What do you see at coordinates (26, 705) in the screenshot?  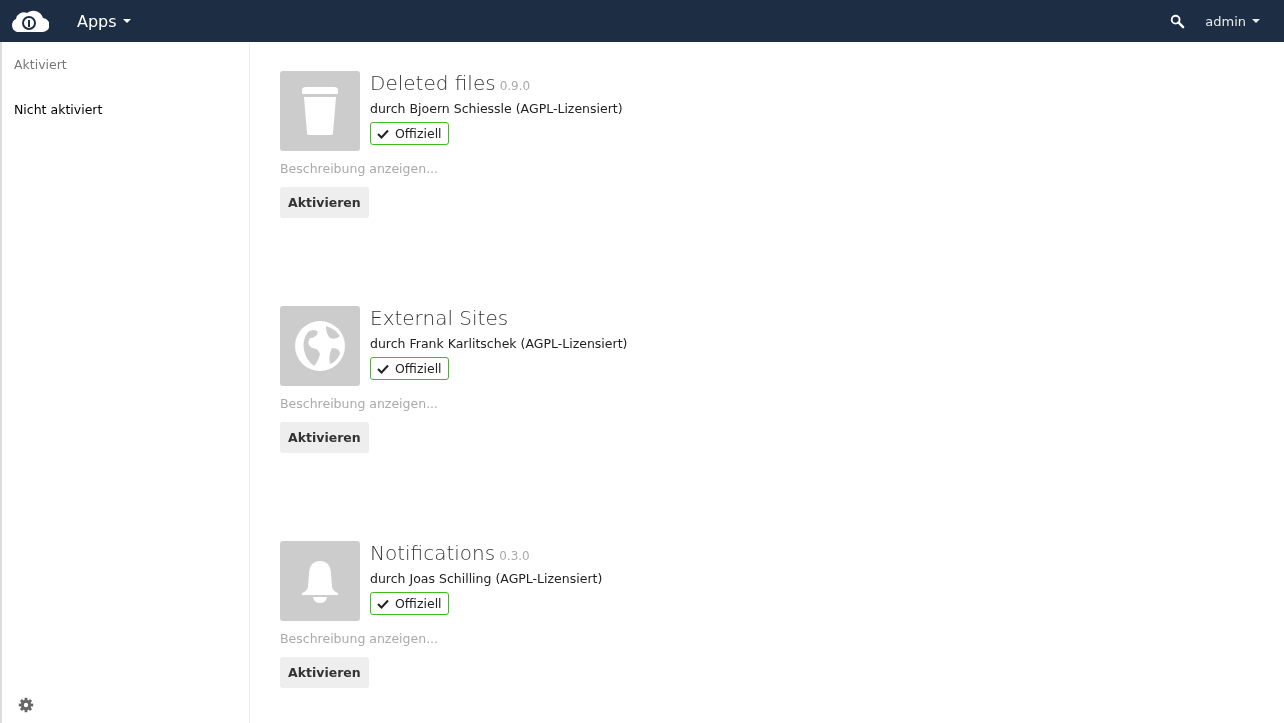 I see `settings-icon` at bounding box center [26, 705].